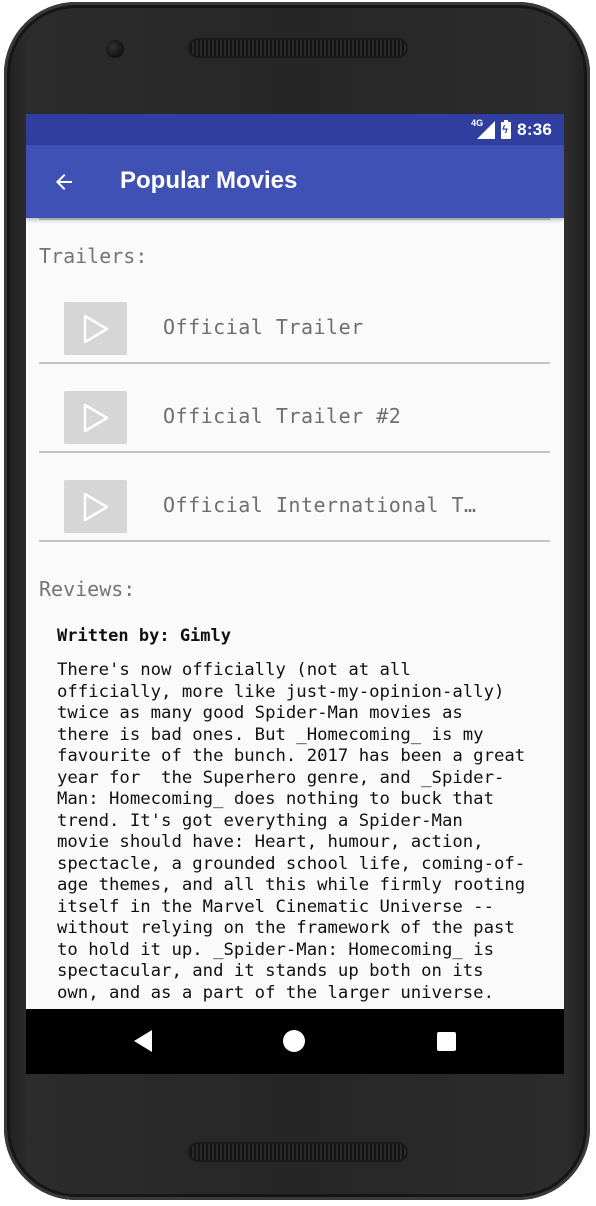 The image size is (596, 1206). I want to click on back-button, so click(64, 182).